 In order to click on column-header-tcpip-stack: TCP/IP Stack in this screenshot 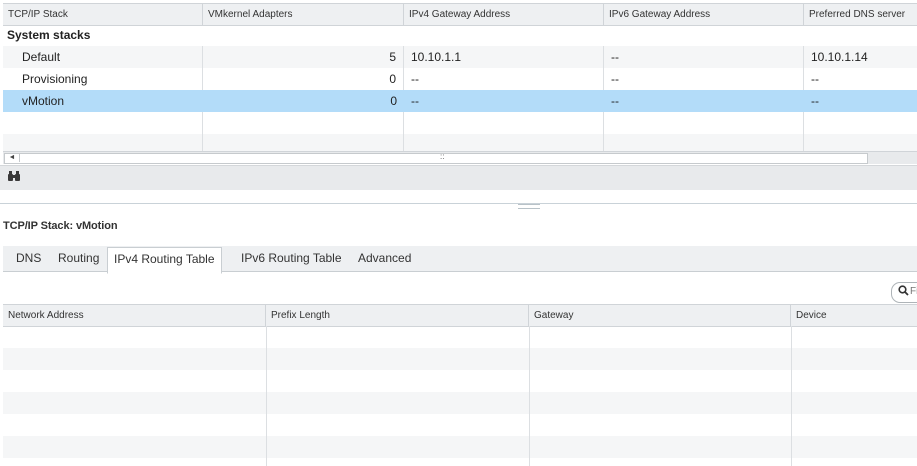, I will do `click(103, 14)`.